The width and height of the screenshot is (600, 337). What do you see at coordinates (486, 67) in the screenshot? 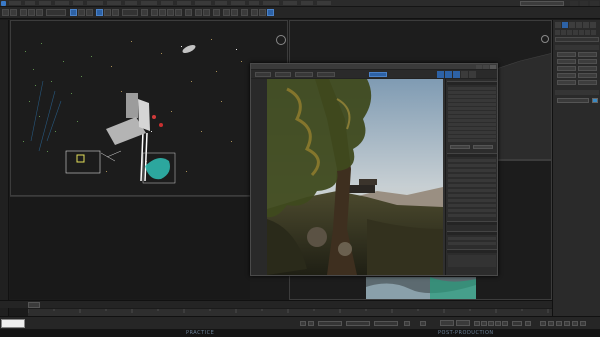
I see `maximize-button` at bounding box center [486, 67].